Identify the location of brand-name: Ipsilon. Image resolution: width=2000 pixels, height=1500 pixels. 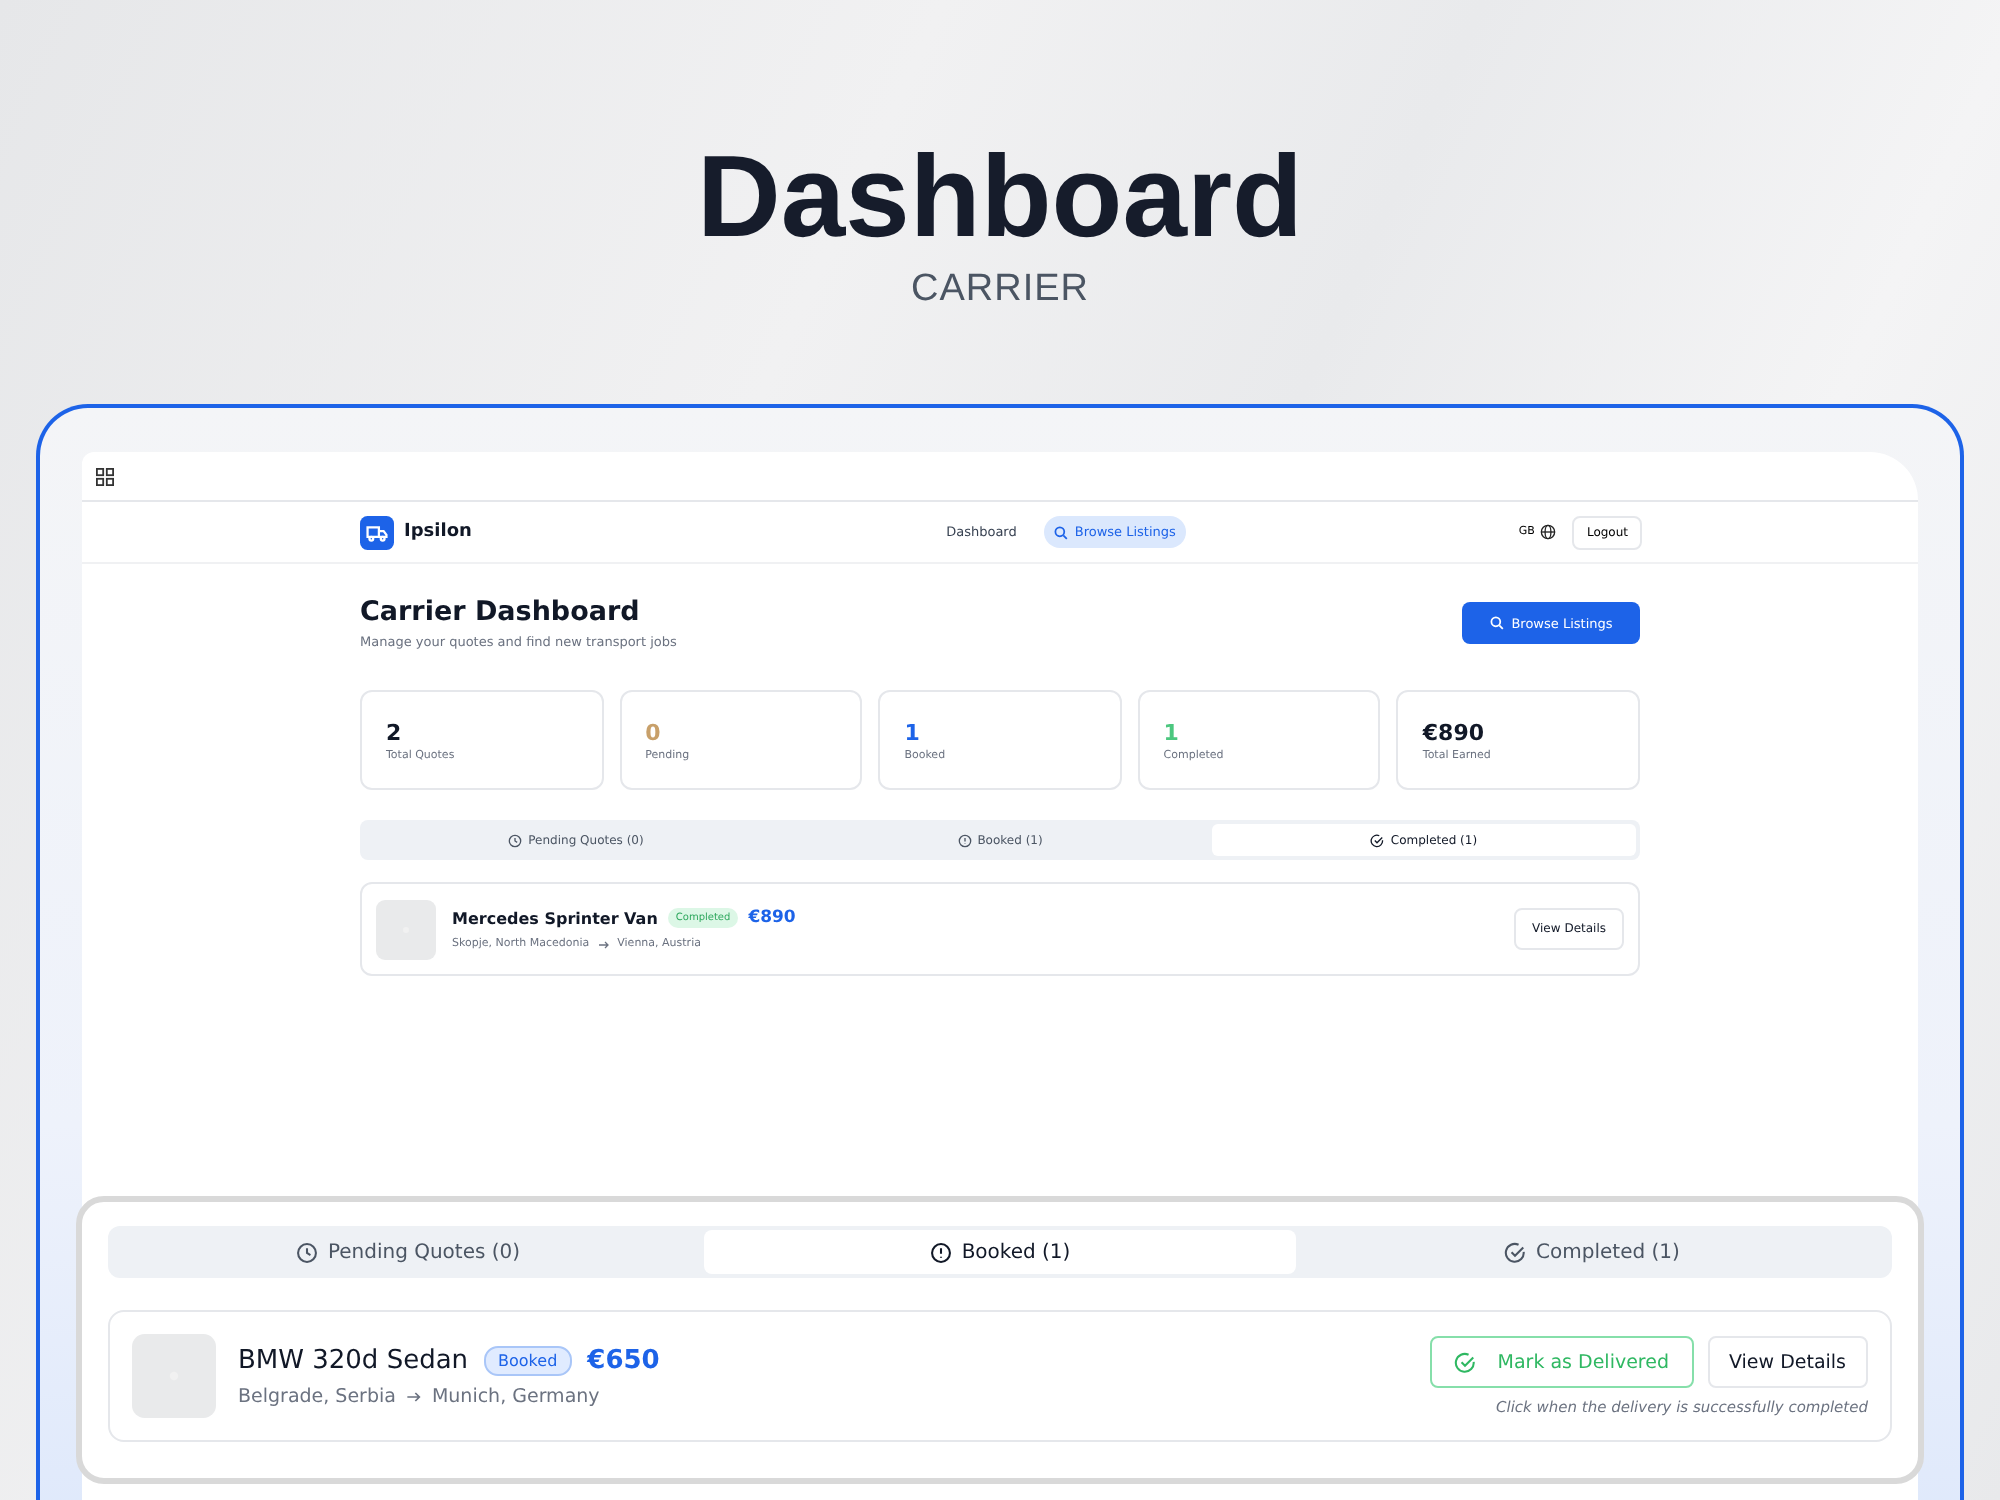
(438, 532).